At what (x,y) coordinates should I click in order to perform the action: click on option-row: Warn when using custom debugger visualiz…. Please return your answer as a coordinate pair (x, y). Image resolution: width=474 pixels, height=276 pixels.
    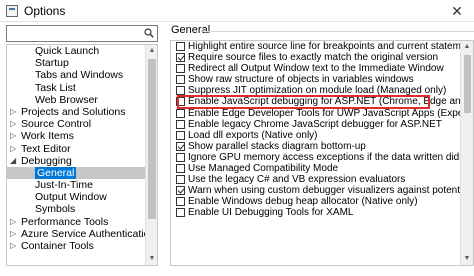
    Looking at the image, I should click on (322, 190).